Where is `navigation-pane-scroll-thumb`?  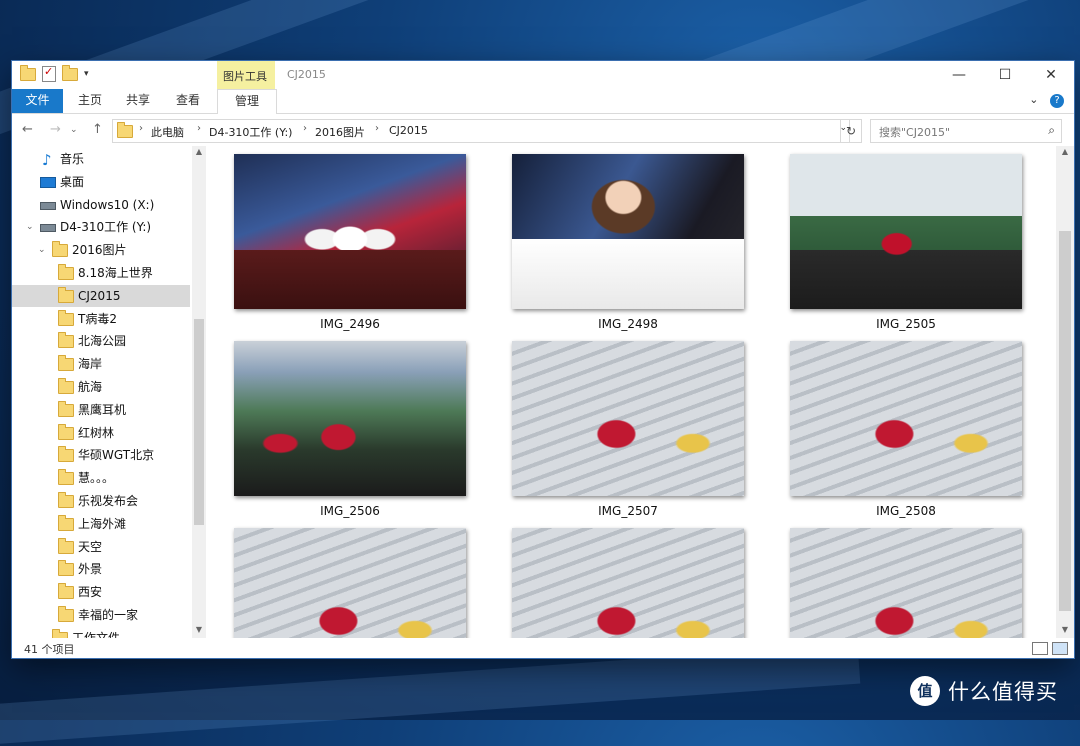 navigation-pane-scroll-thumb is located at coordinates (199, 422).